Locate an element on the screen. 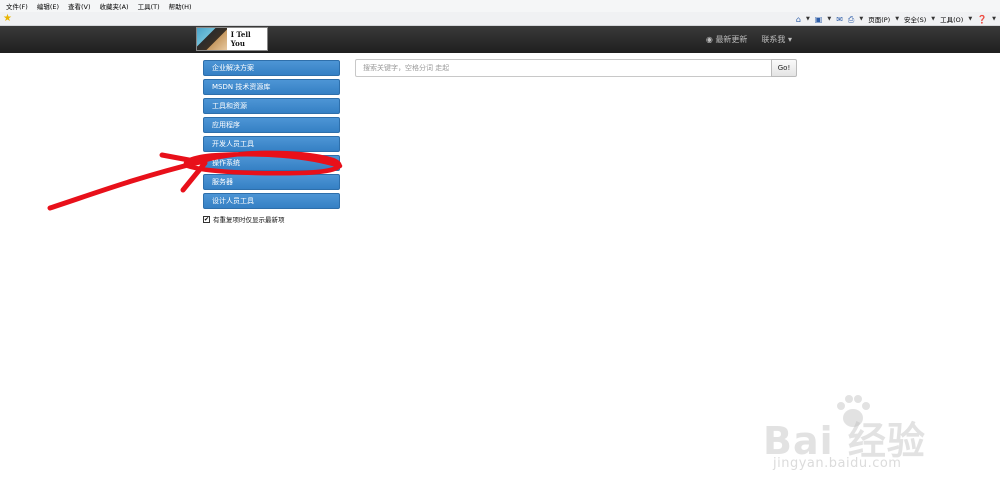 Image resolution: width=1000 pixels, height=501 pixels. search-go-button: Go! is located at coordinates (784, 68).